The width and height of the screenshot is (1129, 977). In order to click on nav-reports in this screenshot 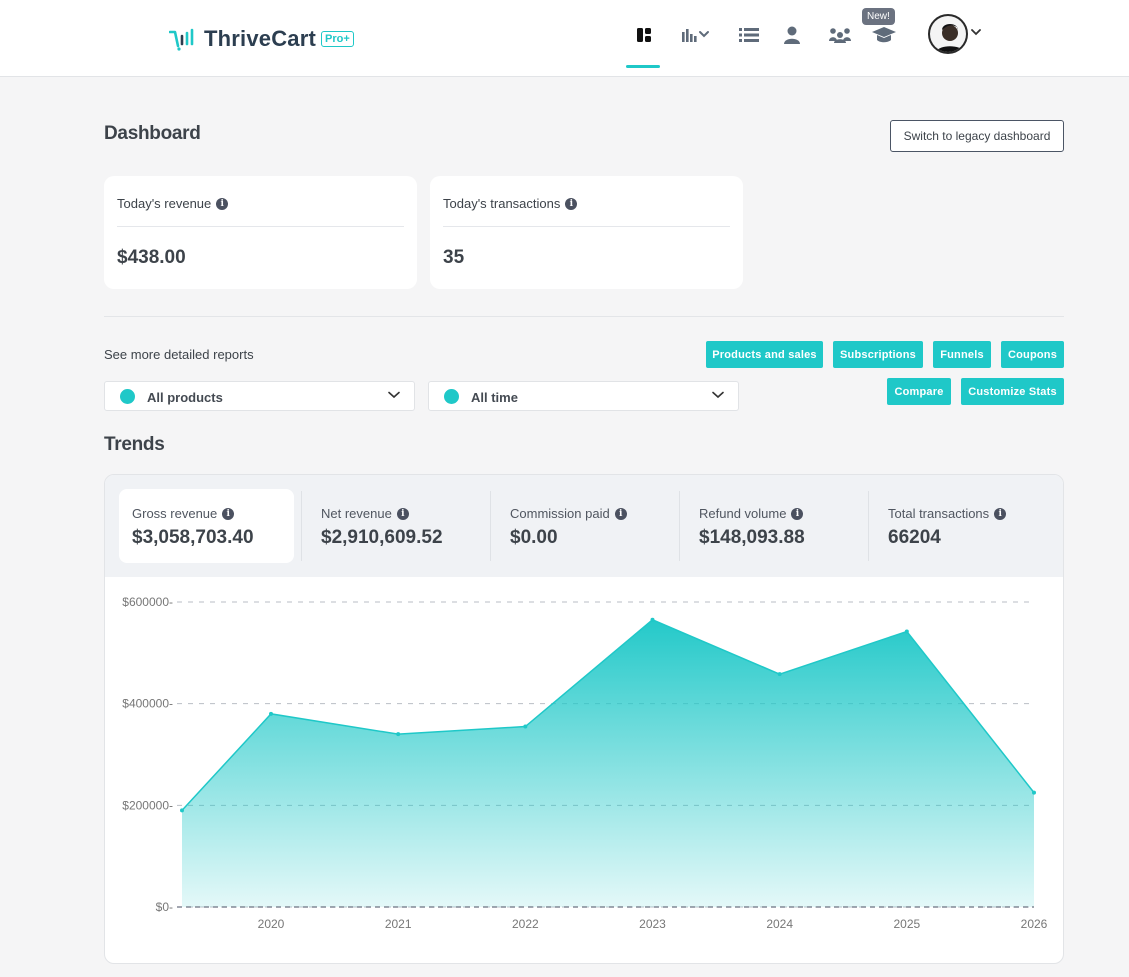, I will do `click(696, 35)`.